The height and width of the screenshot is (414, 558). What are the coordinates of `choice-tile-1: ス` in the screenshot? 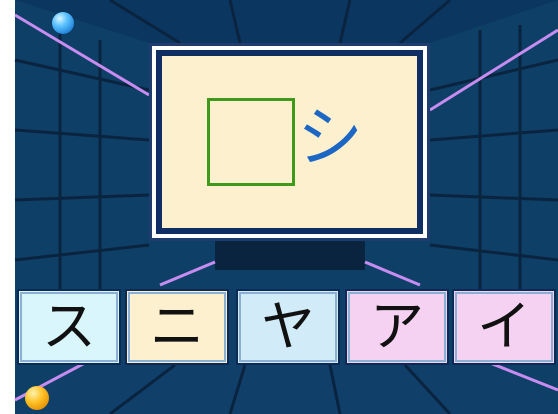 It's located at (69, 327).